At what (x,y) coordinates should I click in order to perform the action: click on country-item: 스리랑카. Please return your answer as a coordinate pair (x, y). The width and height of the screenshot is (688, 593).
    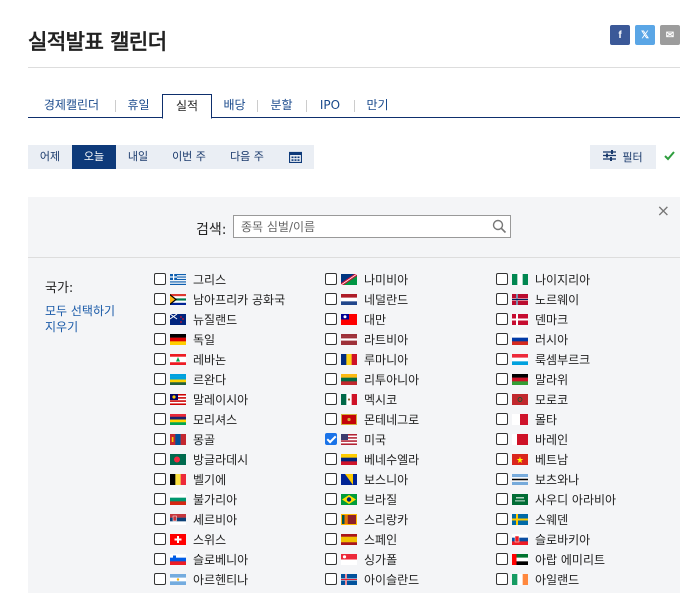
    Looking at the image, I should click on (366, 519).